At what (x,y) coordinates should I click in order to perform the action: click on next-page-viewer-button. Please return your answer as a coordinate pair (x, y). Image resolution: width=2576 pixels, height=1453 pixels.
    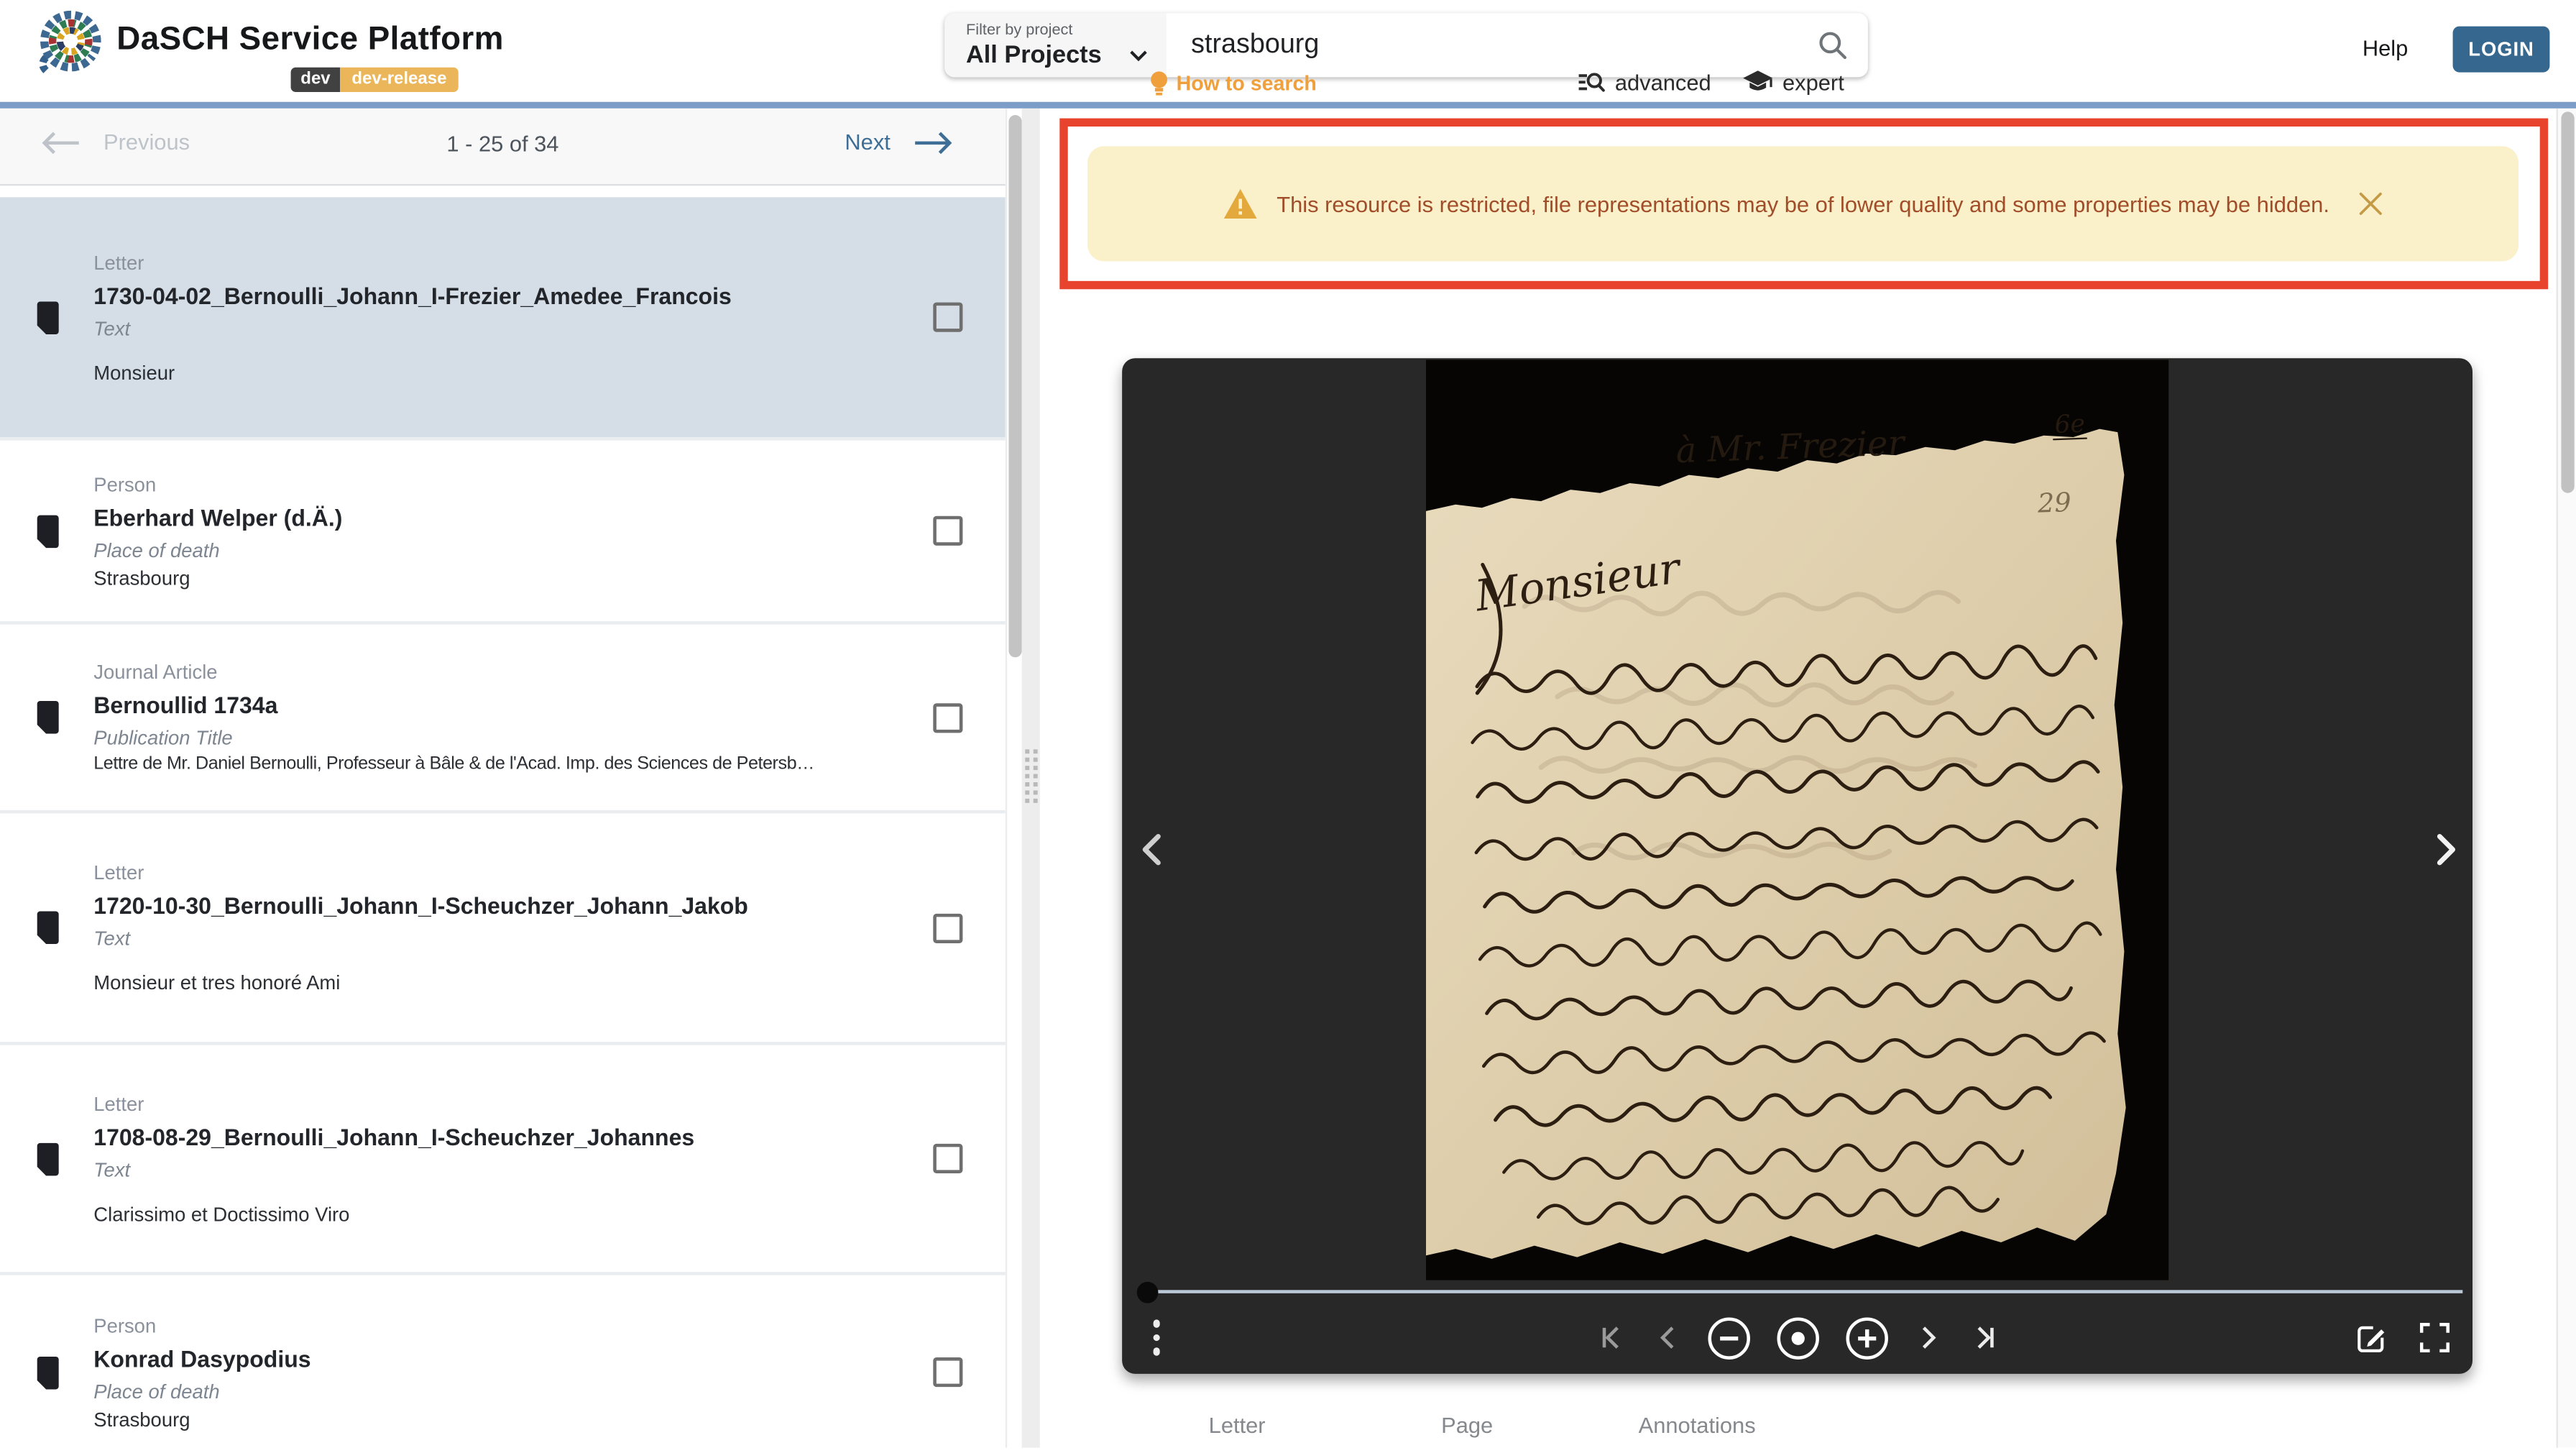
    Looking at the image, I should click on (1928, 1338).